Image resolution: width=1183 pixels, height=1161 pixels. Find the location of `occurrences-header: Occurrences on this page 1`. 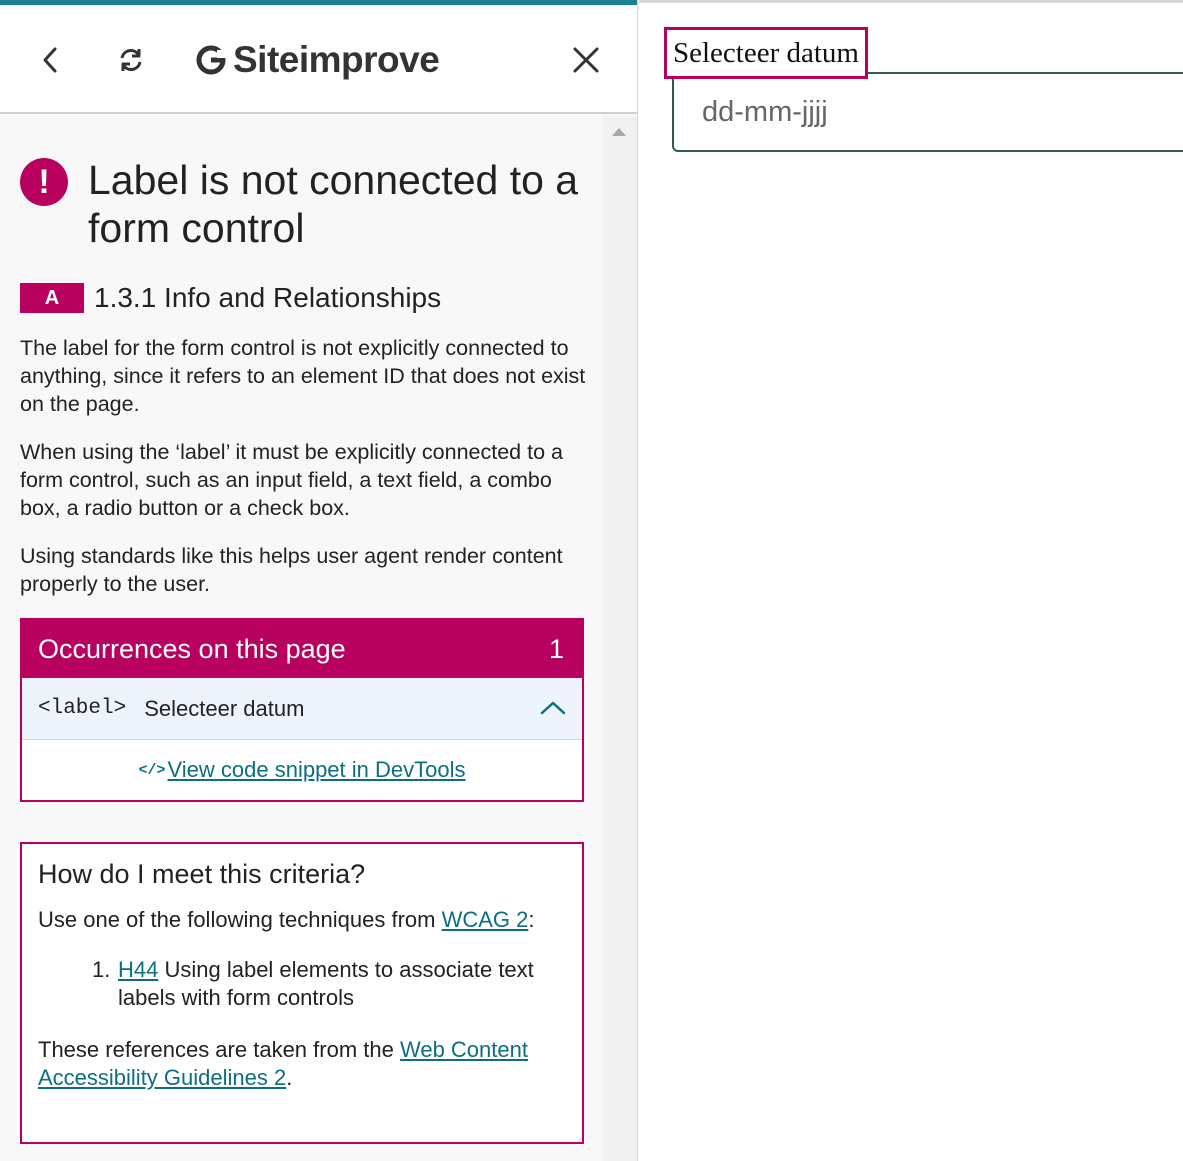

occurrences-header: Occurrences on this page 1 is located at coordinates (302, 649).